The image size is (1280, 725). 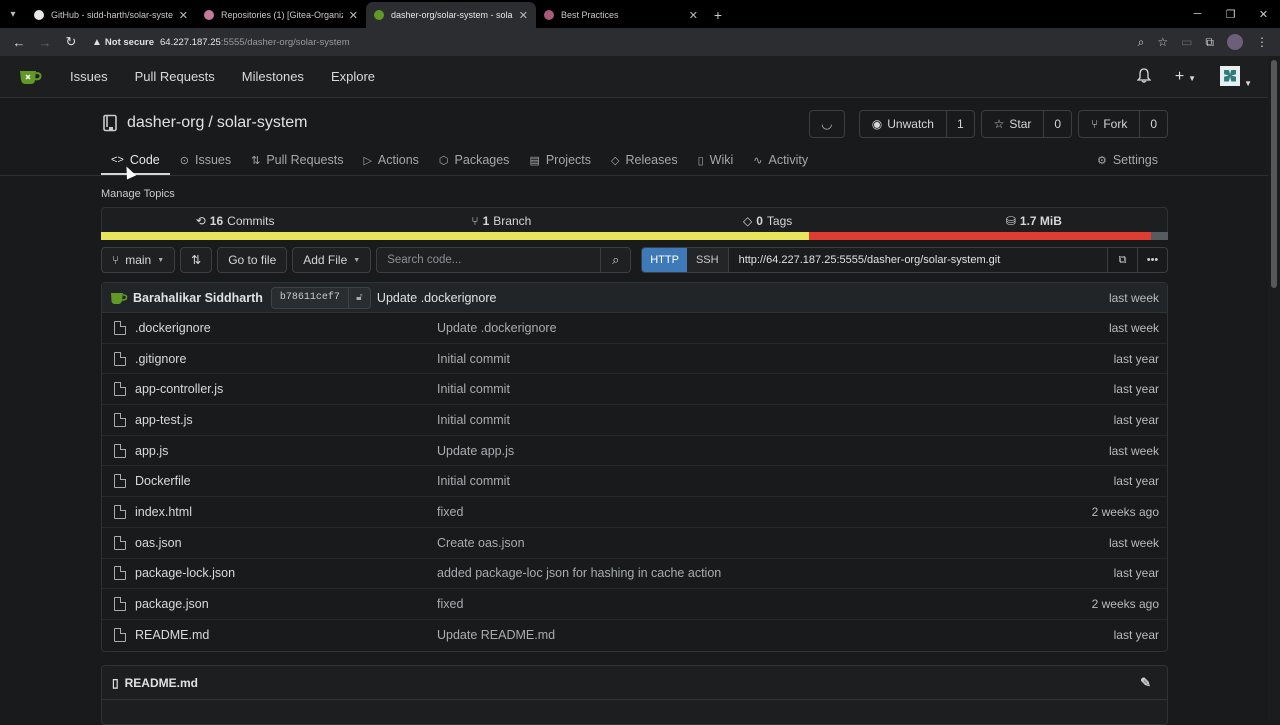 I want to click on tab-pull-requests: ⇅ Pull Requests, so click(x=297, y=160).